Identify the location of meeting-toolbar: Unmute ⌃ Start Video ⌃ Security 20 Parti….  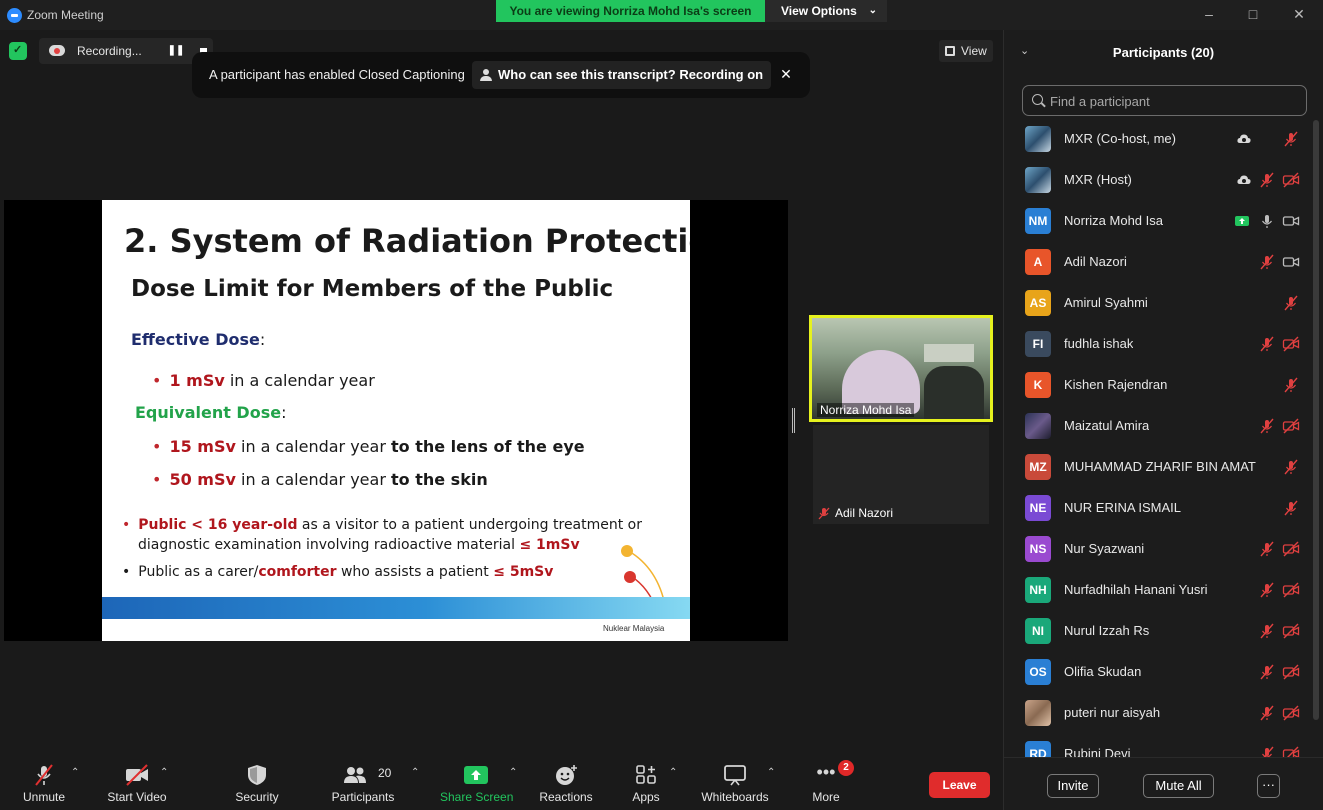
(501, 782).